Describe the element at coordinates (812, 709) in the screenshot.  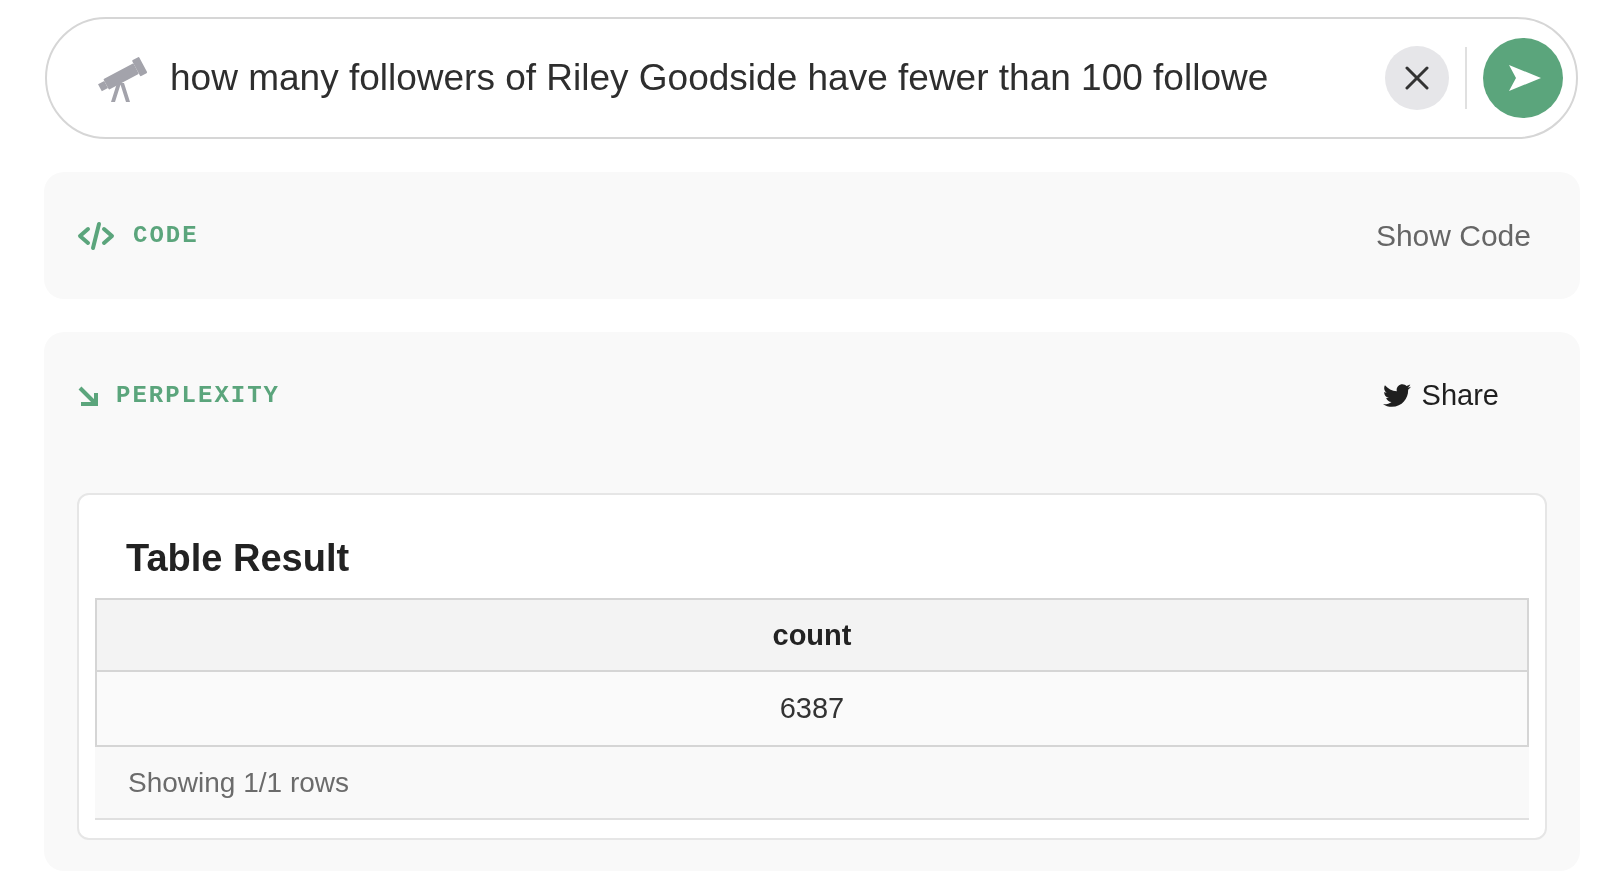
I see `table-cell: 6387` at that location.